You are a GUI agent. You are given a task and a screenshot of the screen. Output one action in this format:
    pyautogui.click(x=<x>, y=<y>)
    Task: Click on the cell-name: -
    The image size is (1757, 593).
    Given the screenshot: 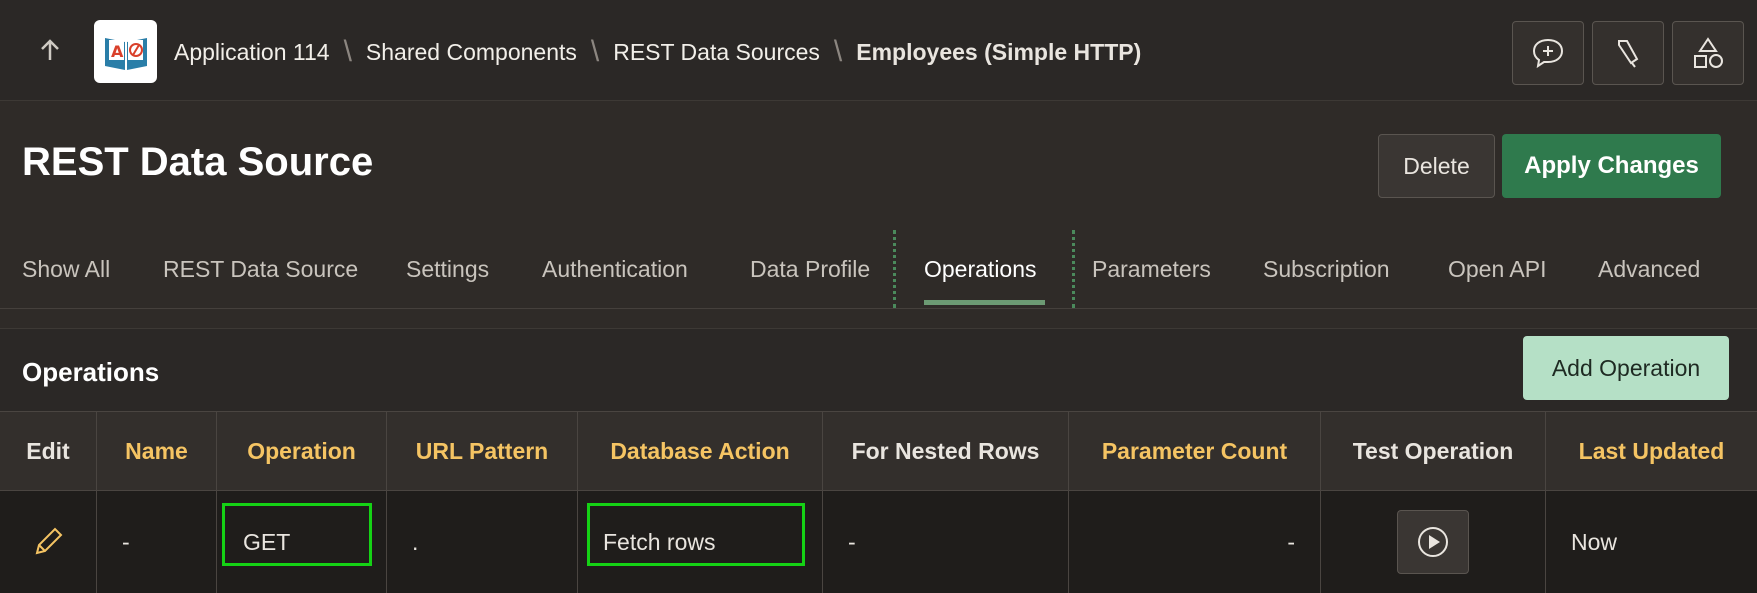 What is the action you would take?
    pyautogui.click(x=157, y=542)
    